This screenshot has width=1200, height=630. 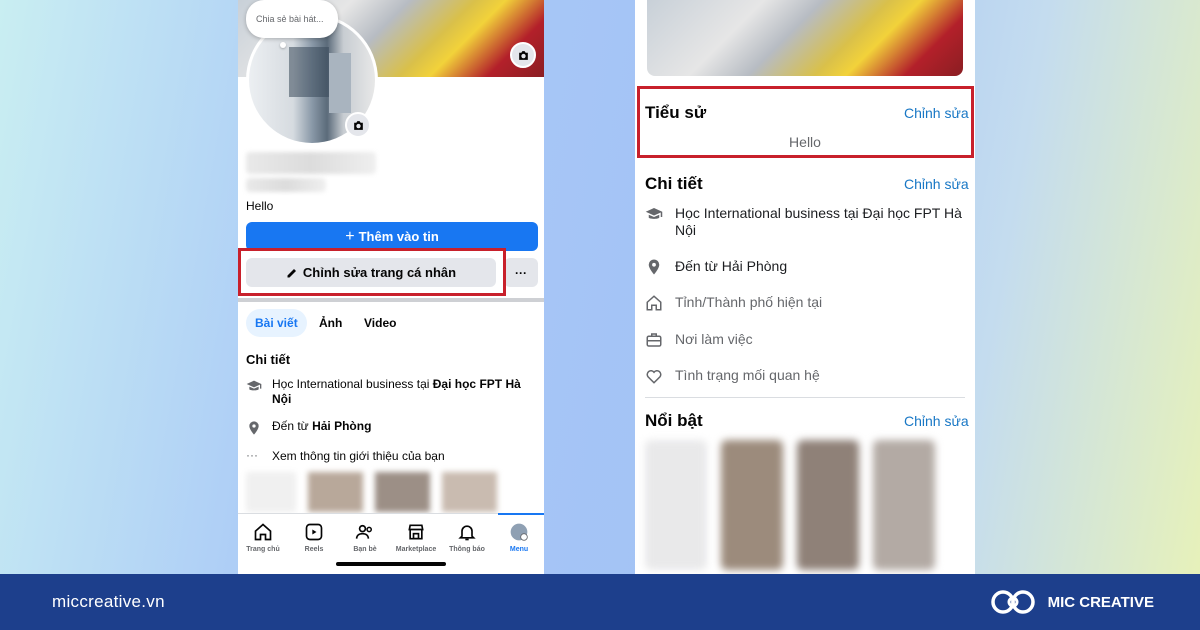 What do you see at coordinates (674, 420) in the screenshot?
I see `featured-heading: Nổi bật` at bounding box center [674, 420].